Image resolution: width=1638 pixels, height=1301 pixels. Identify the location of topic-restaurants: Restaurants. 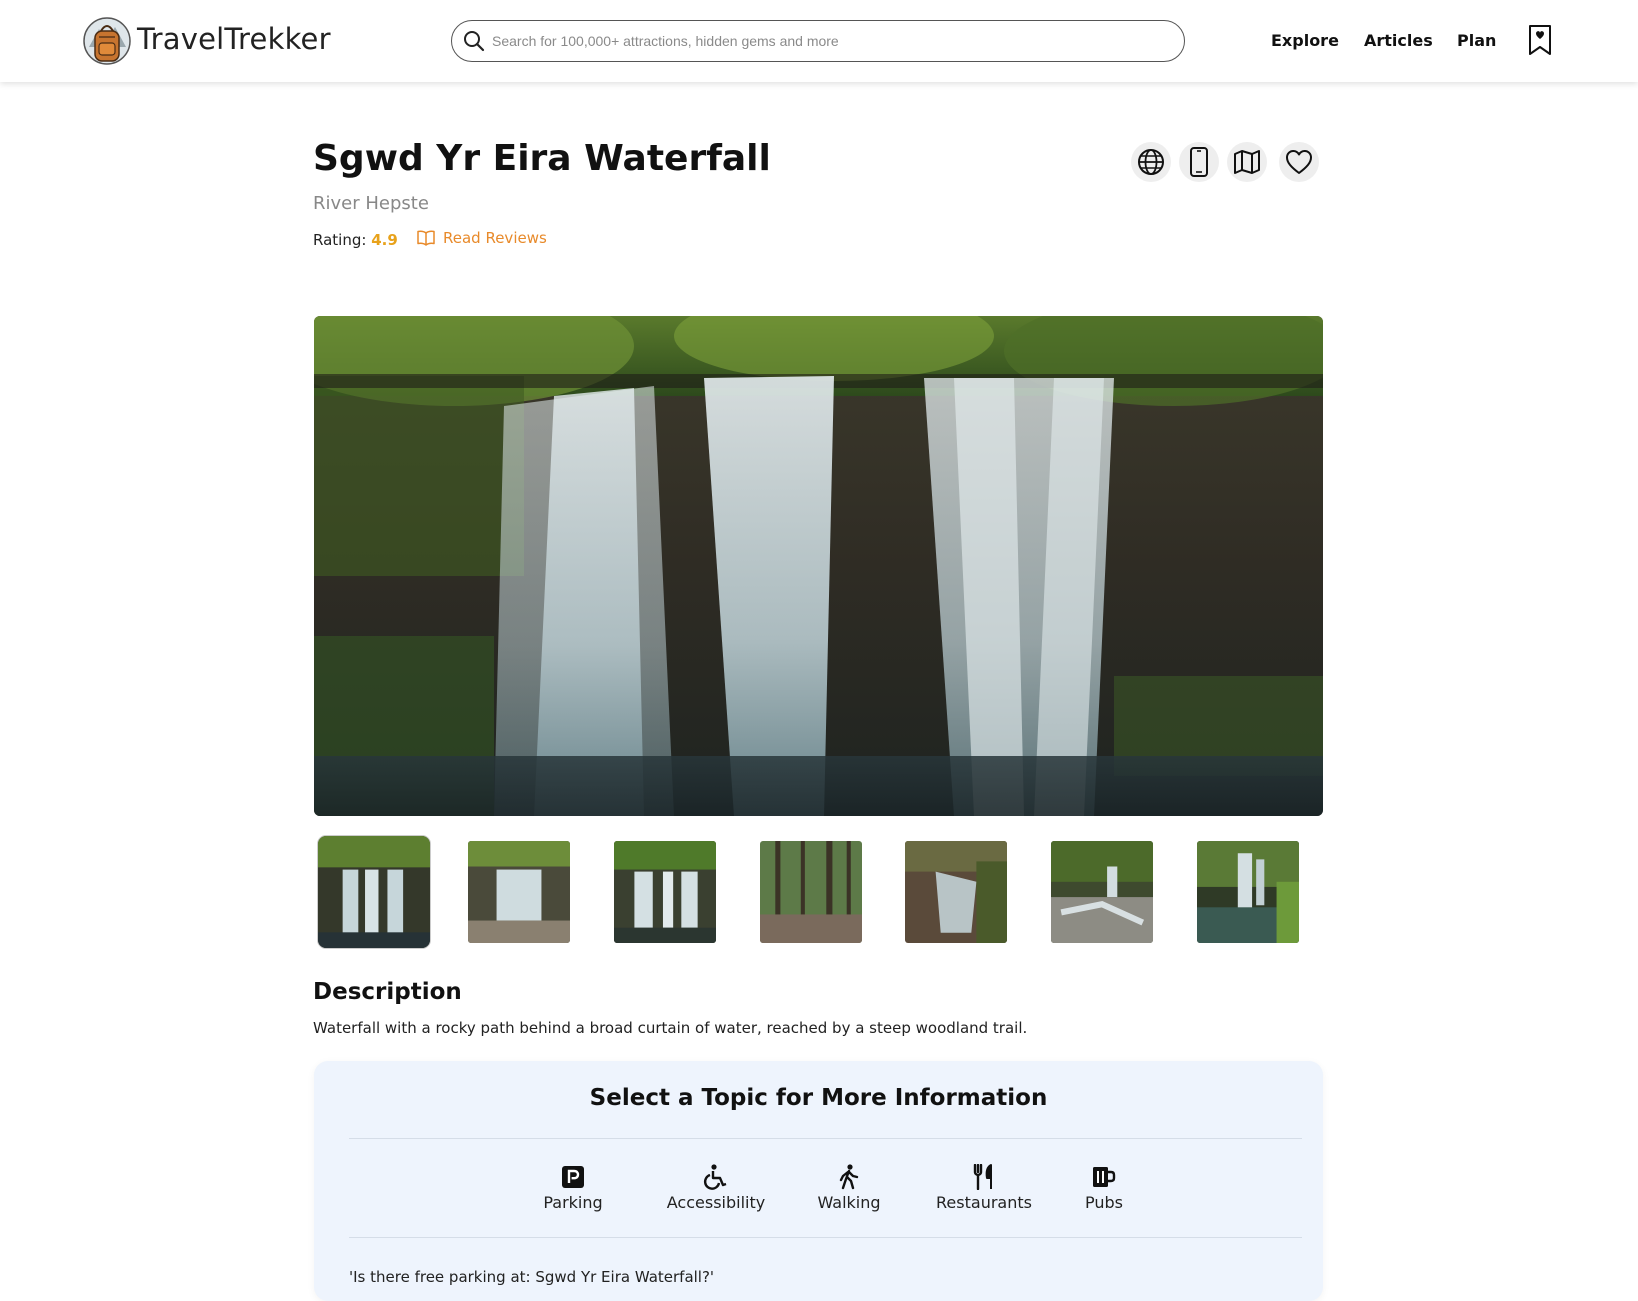
(984, 1187).